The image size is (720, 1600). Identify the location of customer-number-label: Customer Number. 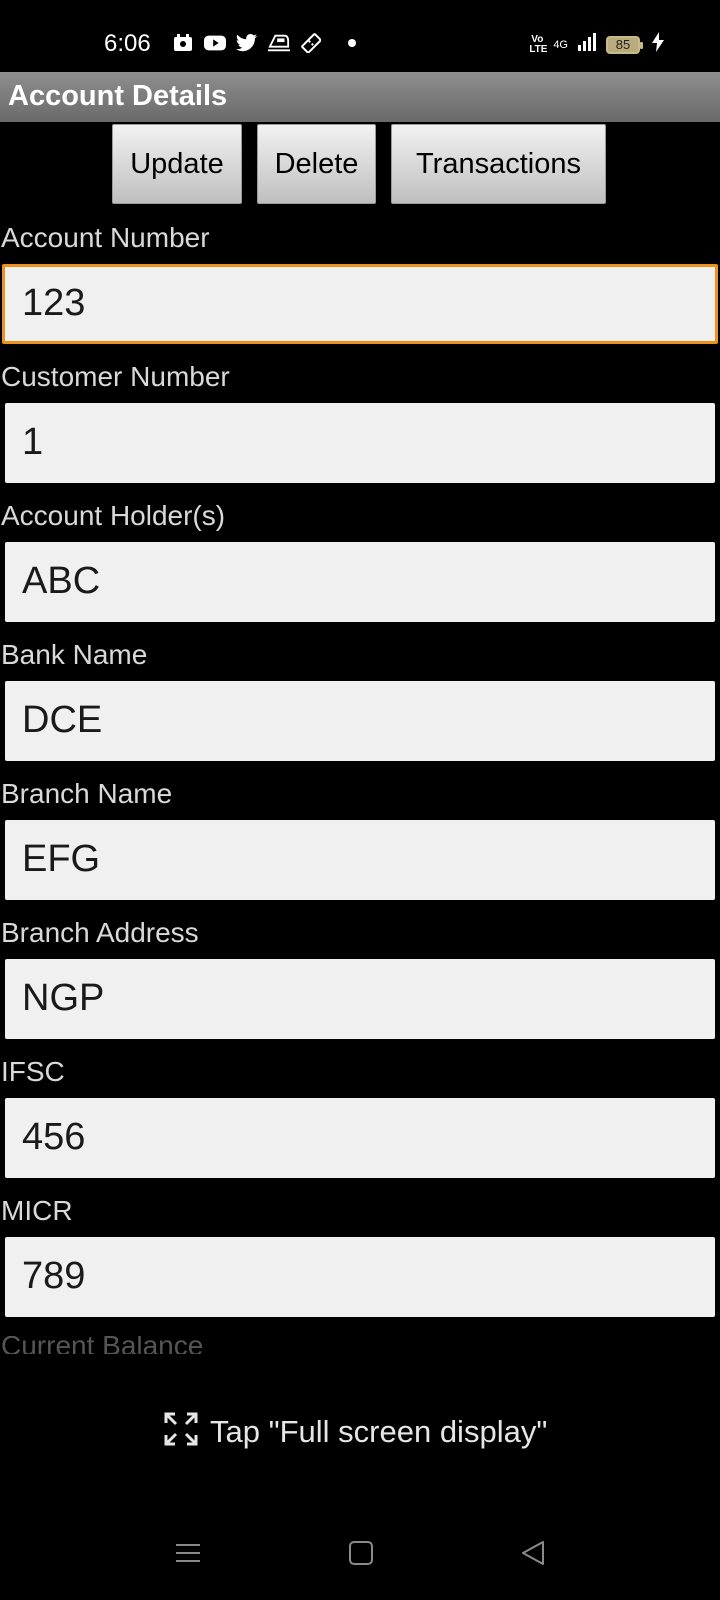
(115, 376).